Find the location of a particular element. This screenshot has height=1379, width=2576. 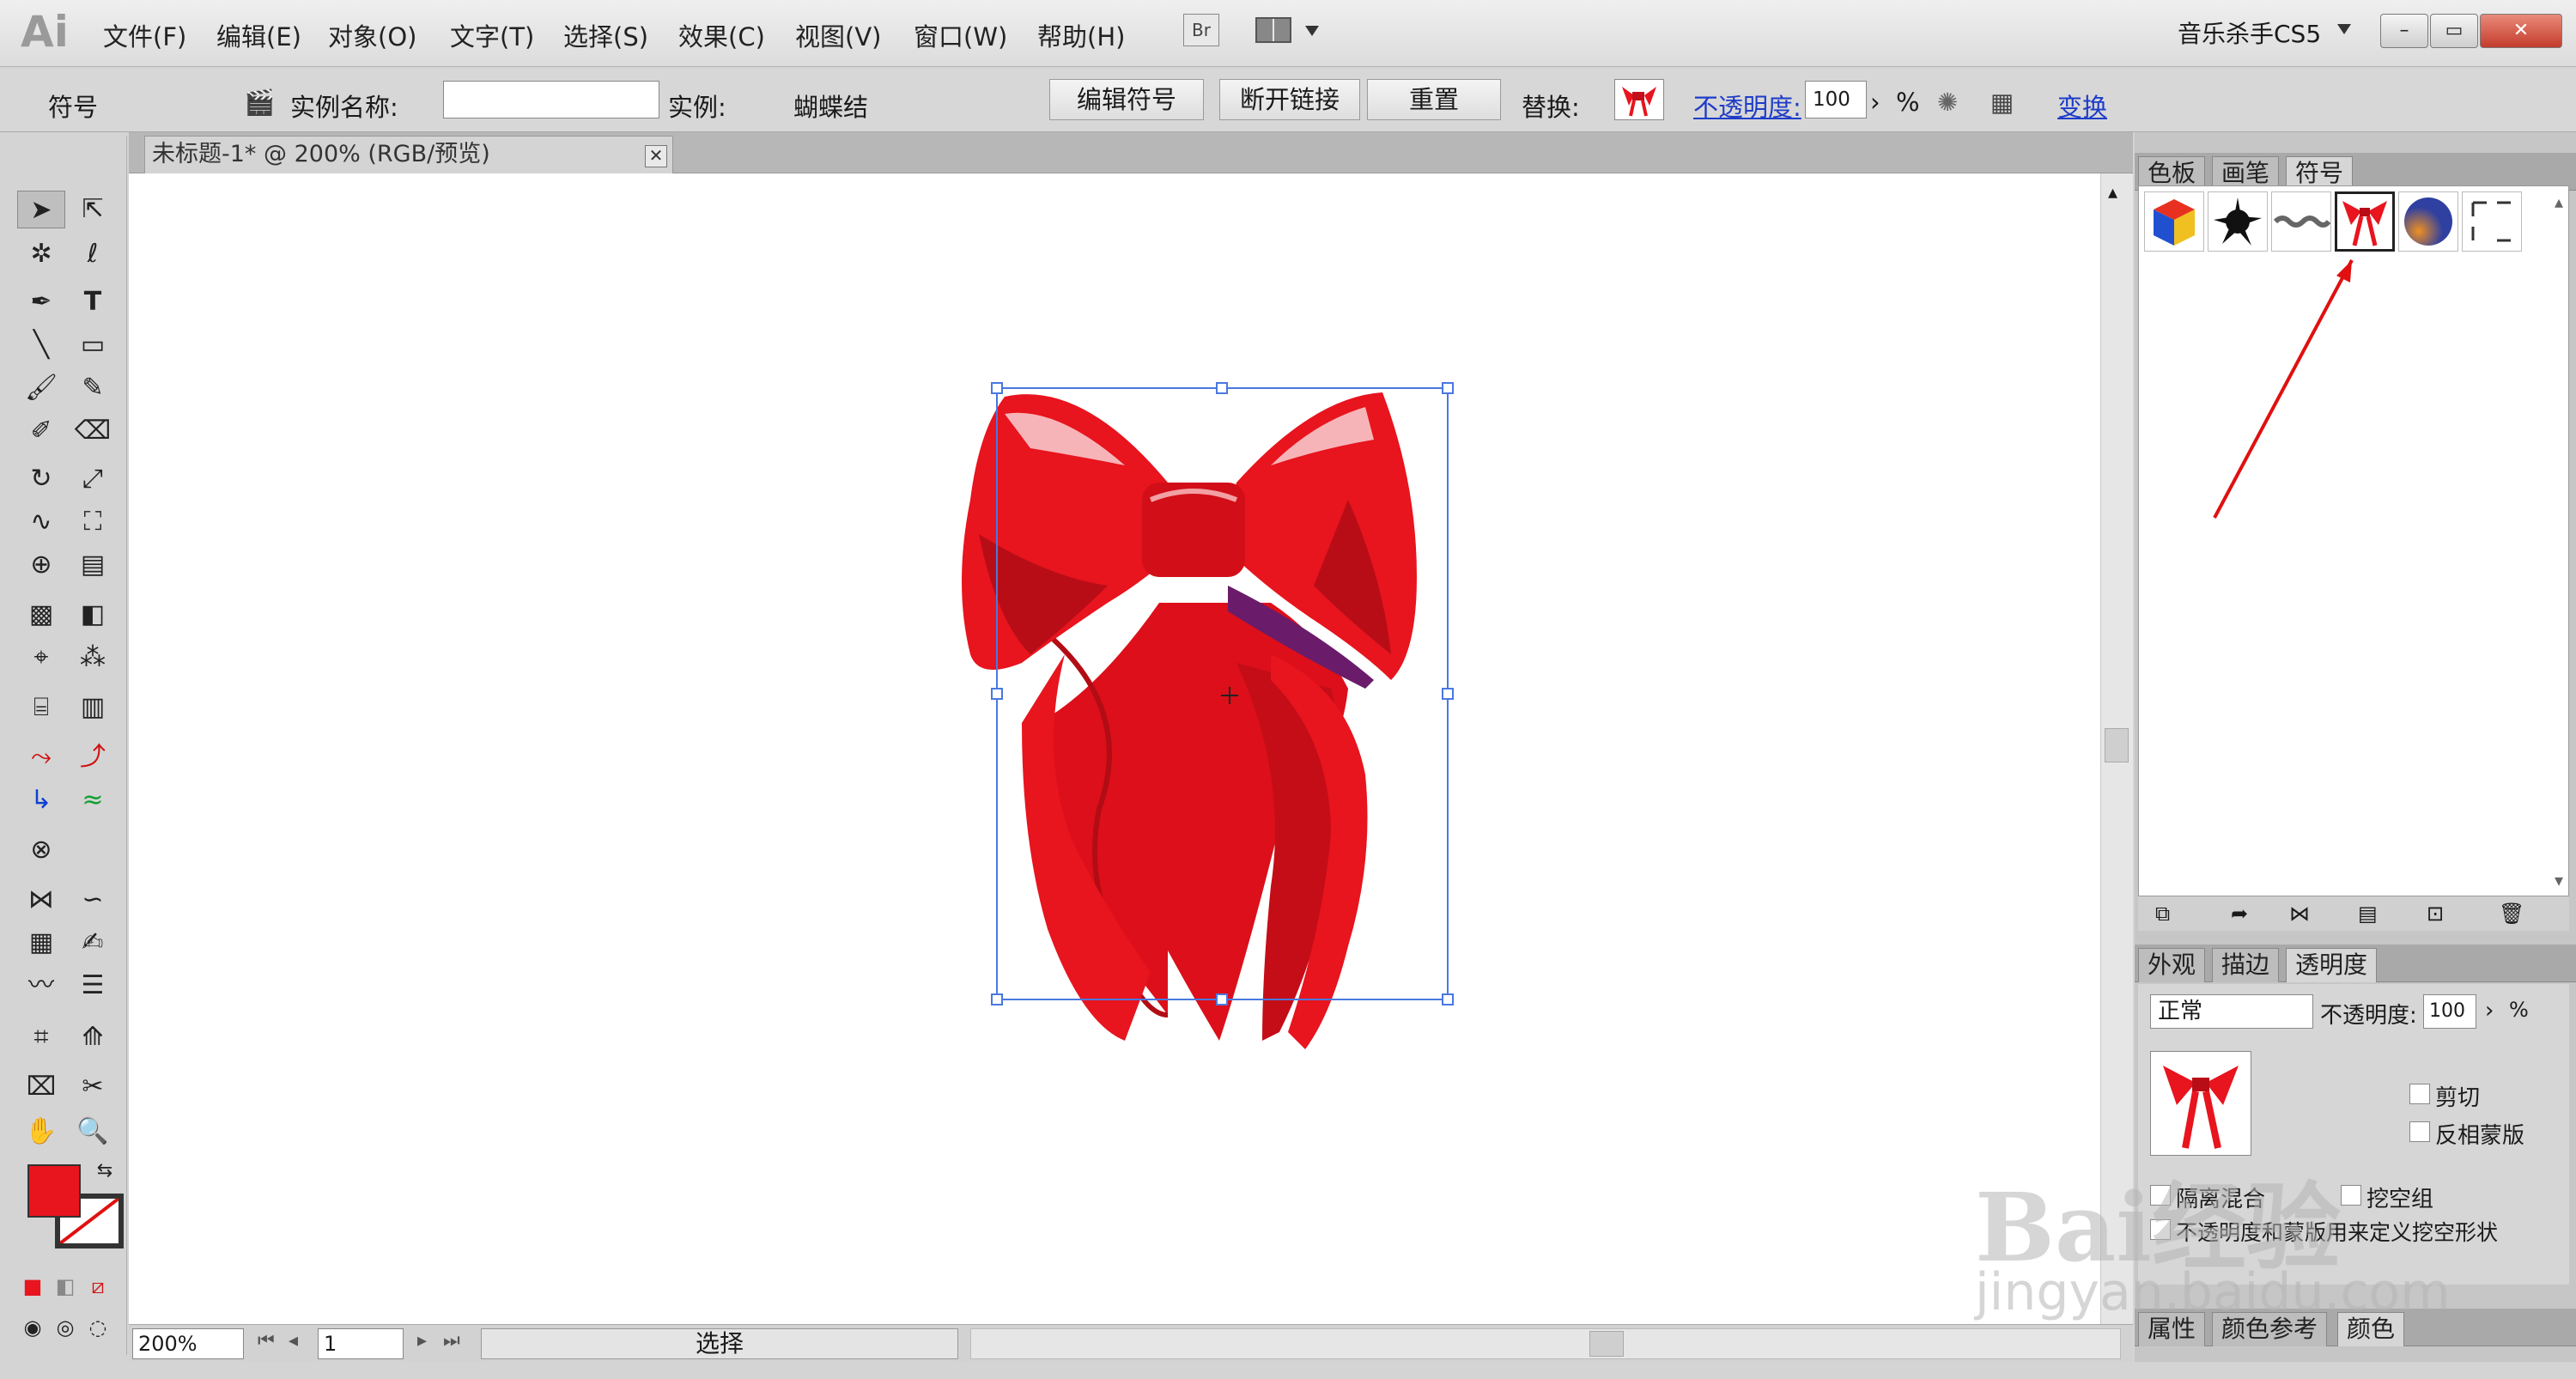

symbol-options-icon: ▤ is located at coordinates (2368, 914).